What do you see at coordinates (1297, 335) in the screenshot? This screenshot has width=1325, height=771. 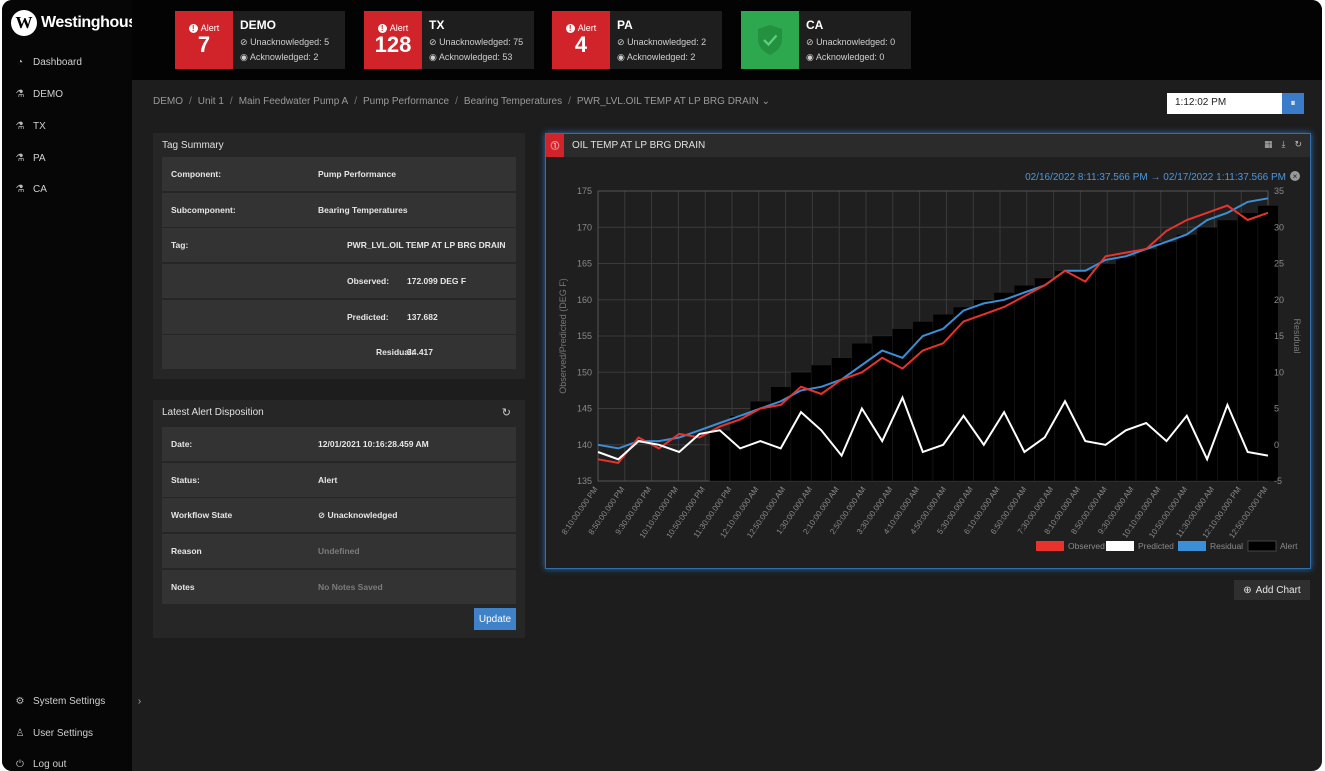 I see `y2-axis-label: Residual` at bounding box center [1297, 335].